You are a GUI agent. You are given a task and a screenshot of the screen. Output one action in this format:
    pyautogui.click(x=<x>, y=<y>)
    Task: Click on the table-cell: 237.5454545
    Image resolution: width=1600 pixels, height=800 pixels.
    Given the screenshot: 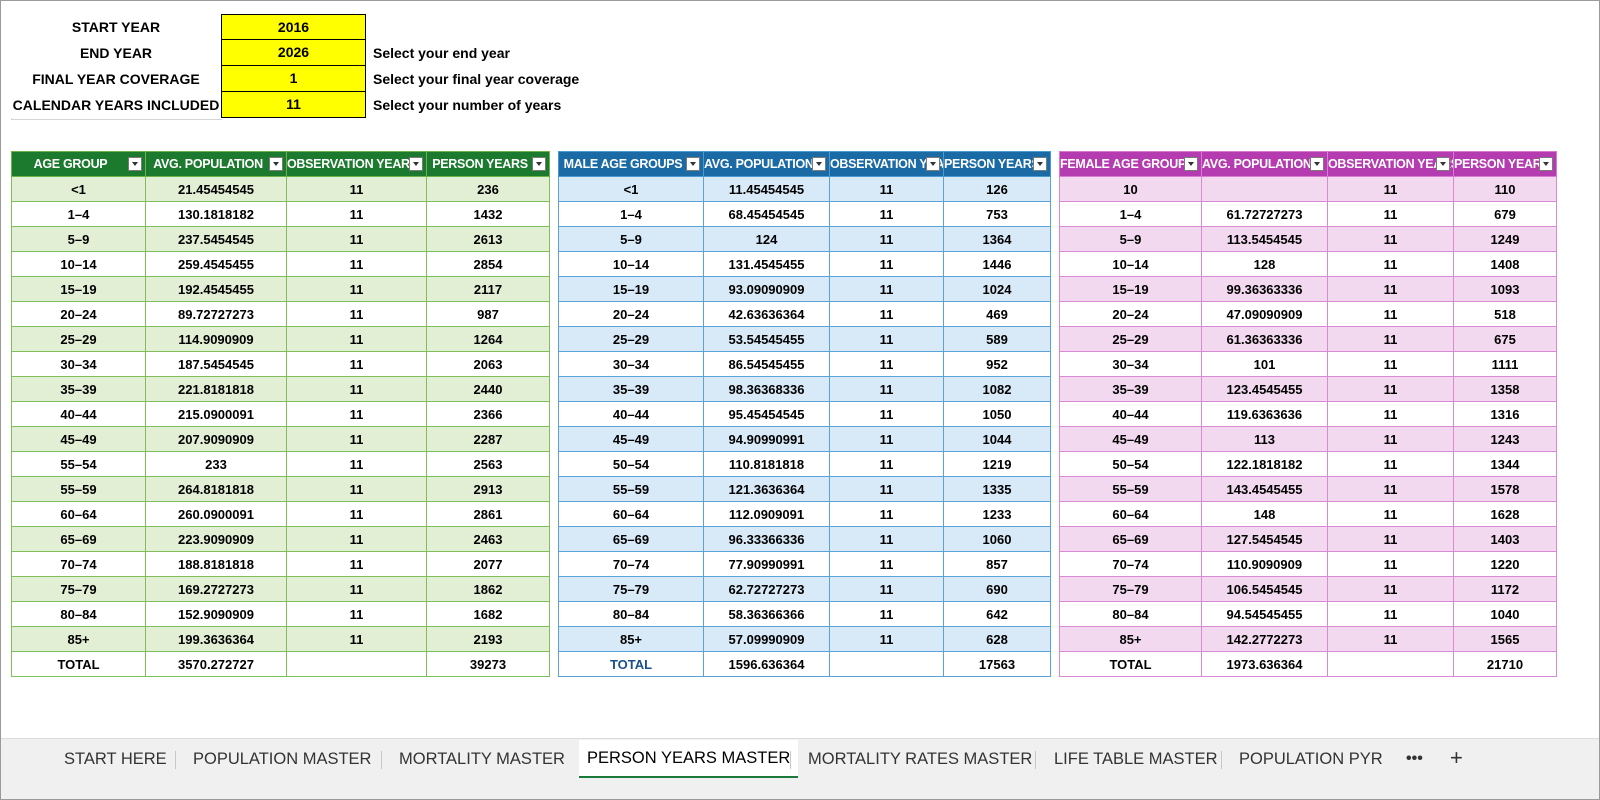 What is the action you would take?
    pyautogui.click(x=216, y=239)
    